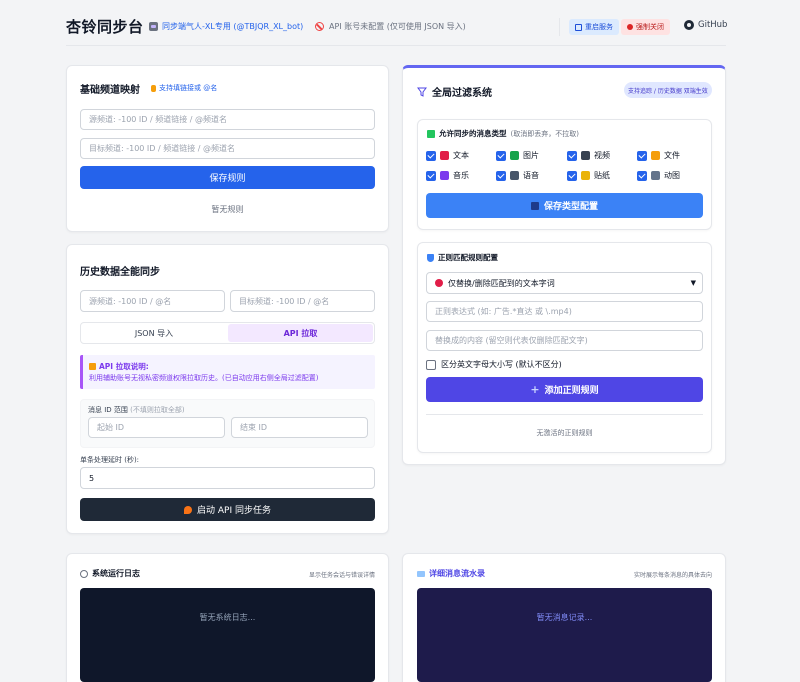 This screenshot has height=682, width=800. I want to click on message-flow-header: 详细消息流水录, so click(451, 573).